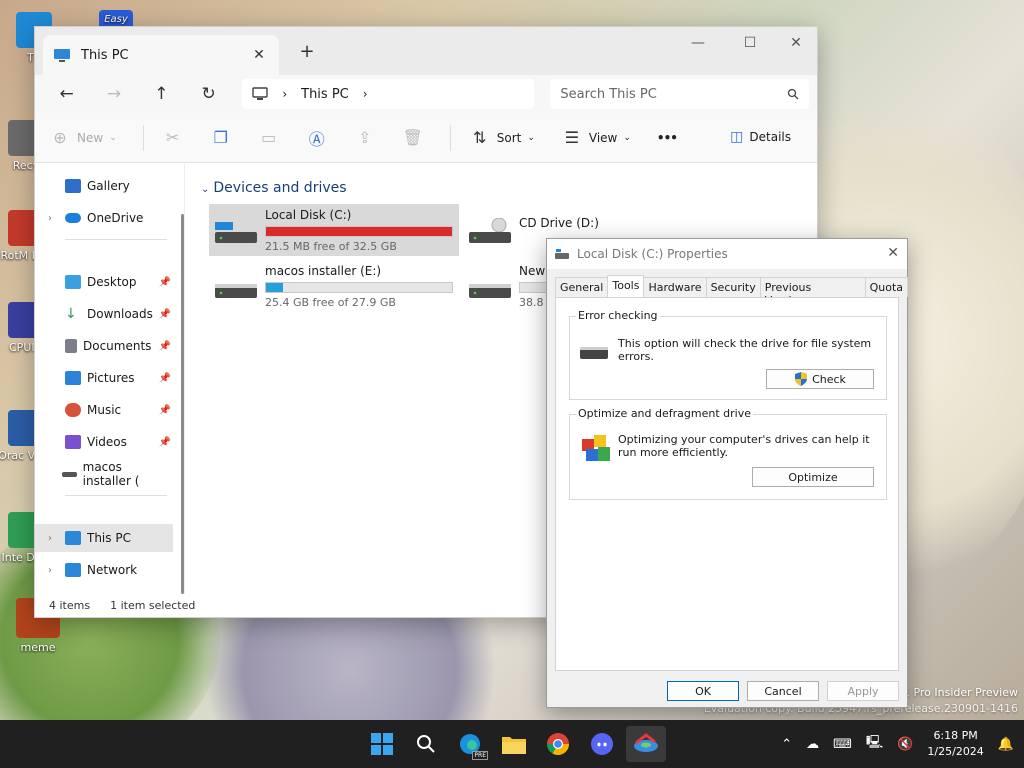 This screenshot has width=1024, height=768. I want to click on trash-icon: 🗑, so click(412, 137).